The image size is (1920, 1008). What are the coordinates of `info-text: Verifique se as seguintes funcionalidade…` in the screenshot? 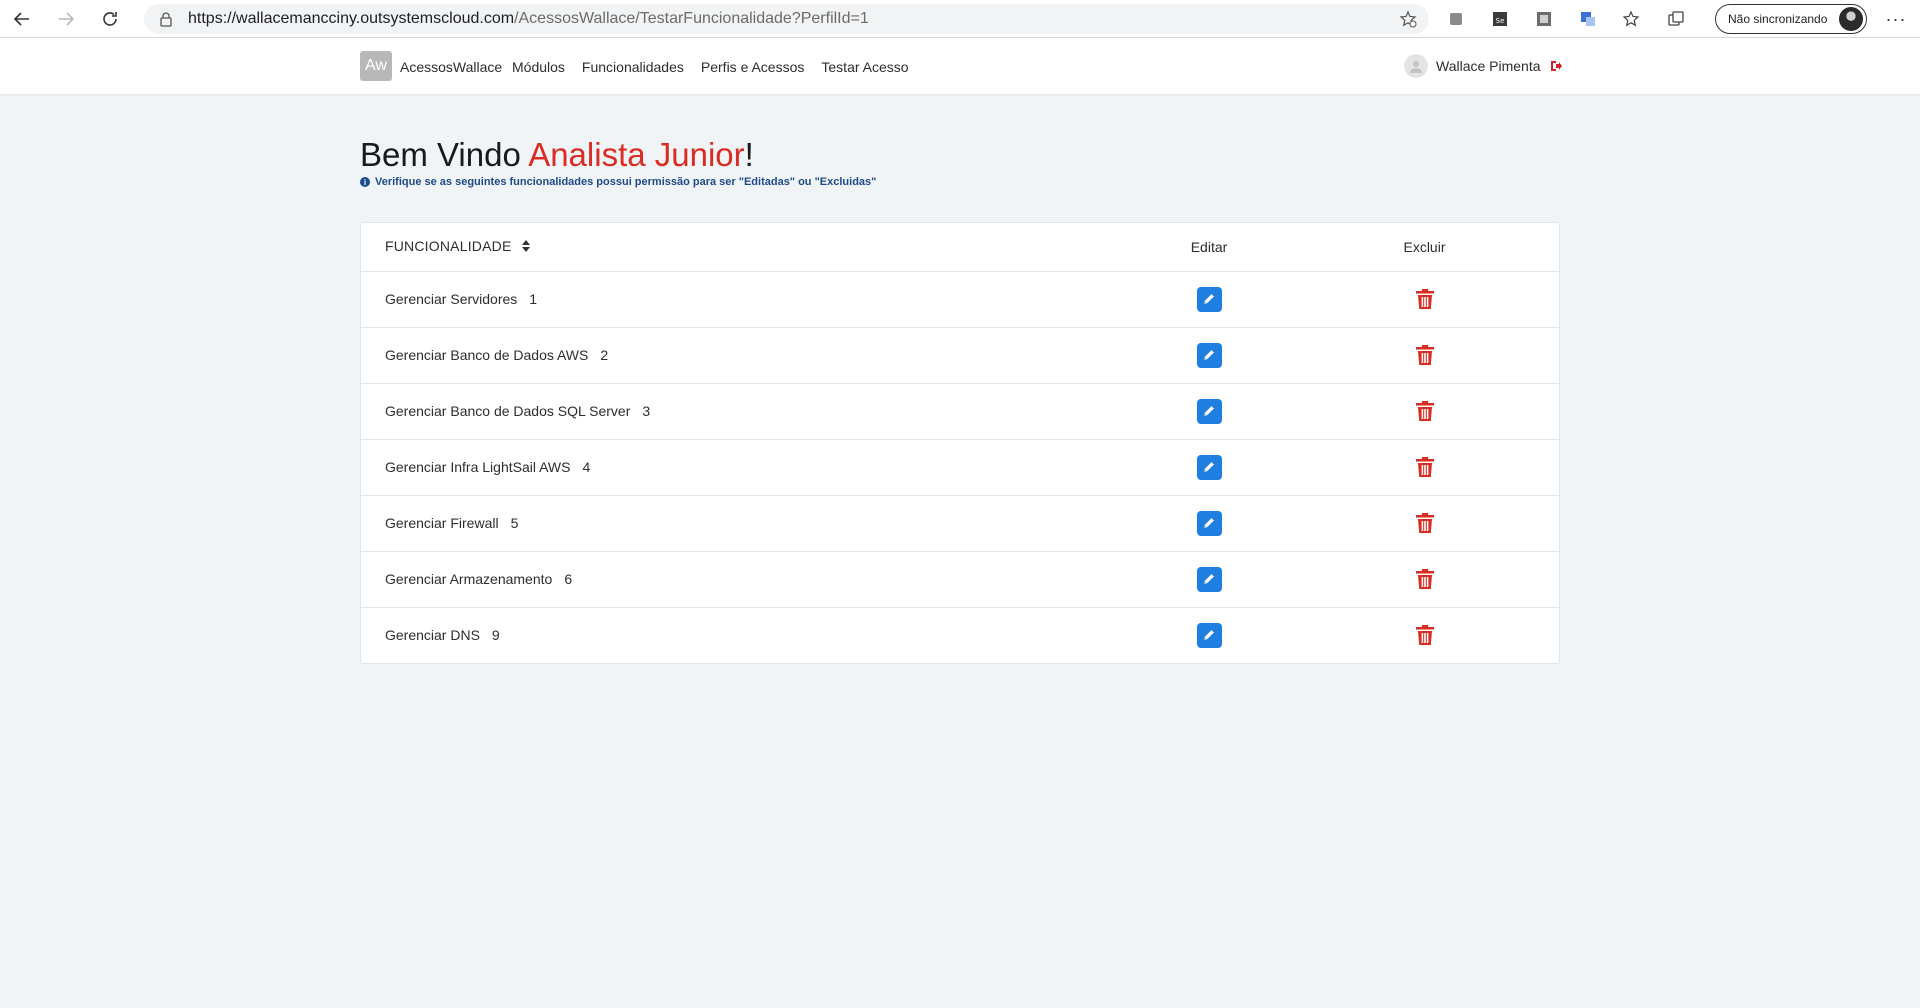 It's located at (626, 182).